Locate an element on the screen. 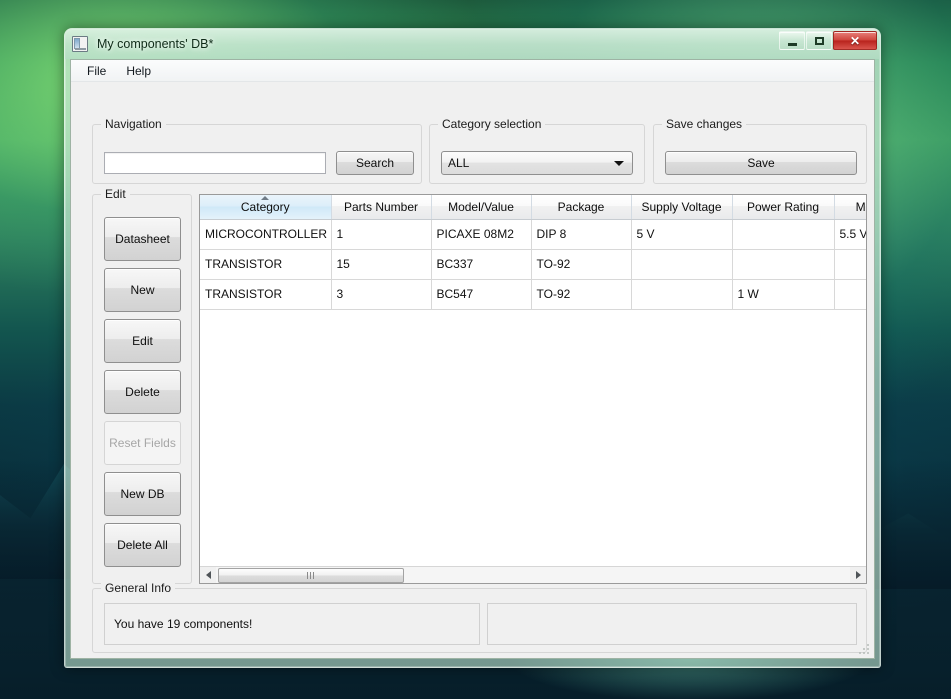 The image size is (951, 699). category-select-value: ALL is located at coordinates (459, 163).